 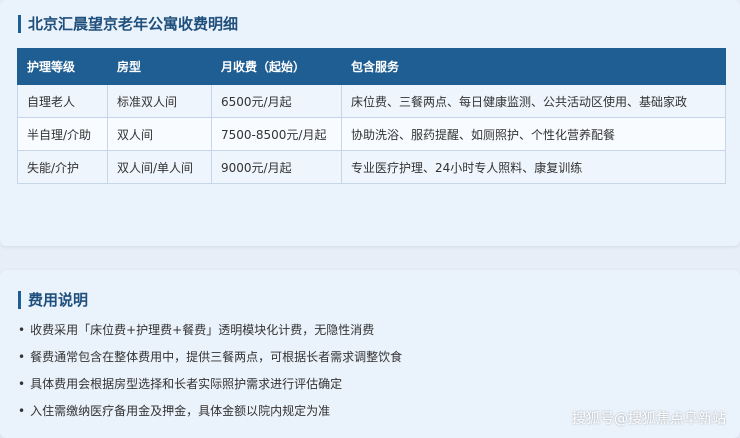 I want to click on cell-services: 专业医疗护理、24小时专人照料、康复训练, so click(x=533, y=167).